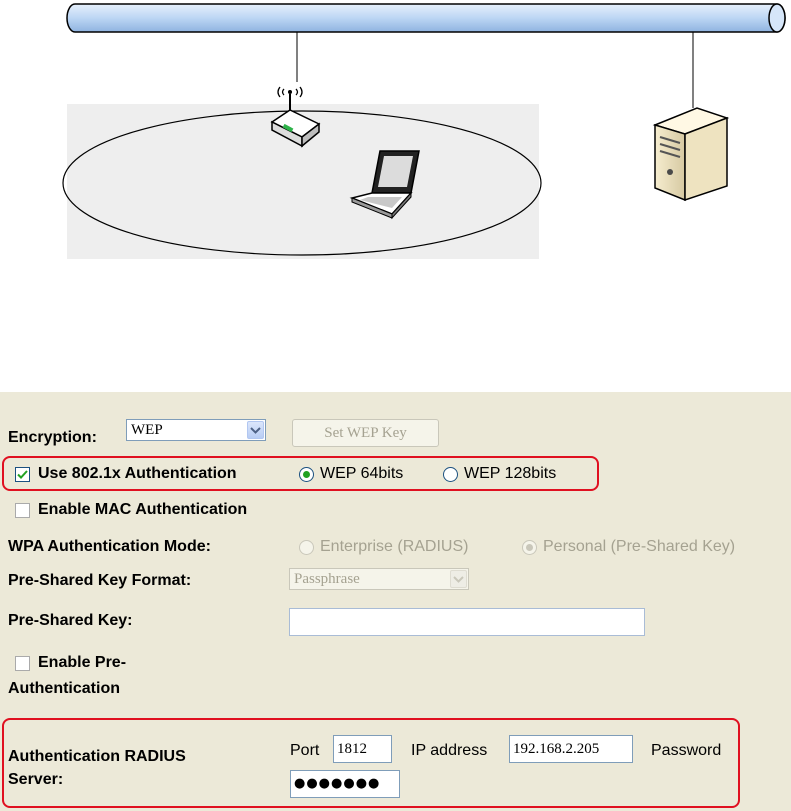  Describe the element at coordinates (639, 546) in the screenshot. I see `personal-label: Personal (Pre-Shared Key)` at that location.